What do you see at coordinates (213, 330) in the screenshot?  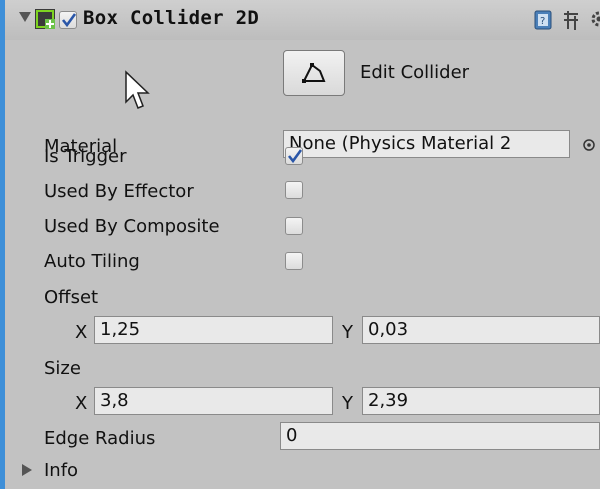 I see `offset-x-field: 1,25` at bounding box center [213, 330].